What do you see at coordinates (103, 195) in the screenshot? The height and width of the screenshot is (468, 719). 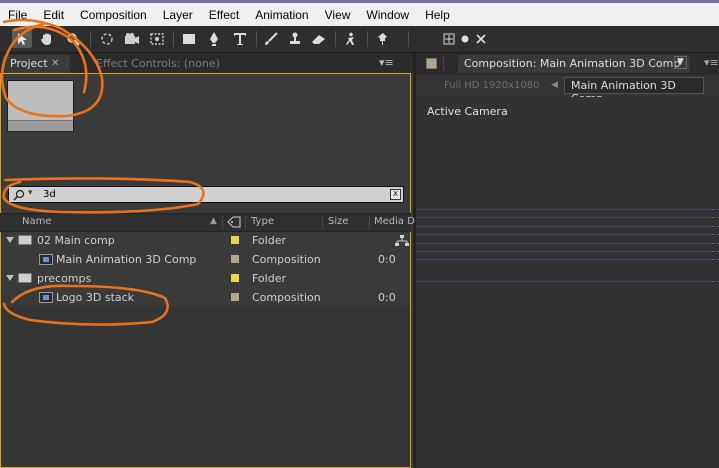 I see `annotation-circle-search` at bounding box center [103, 195].